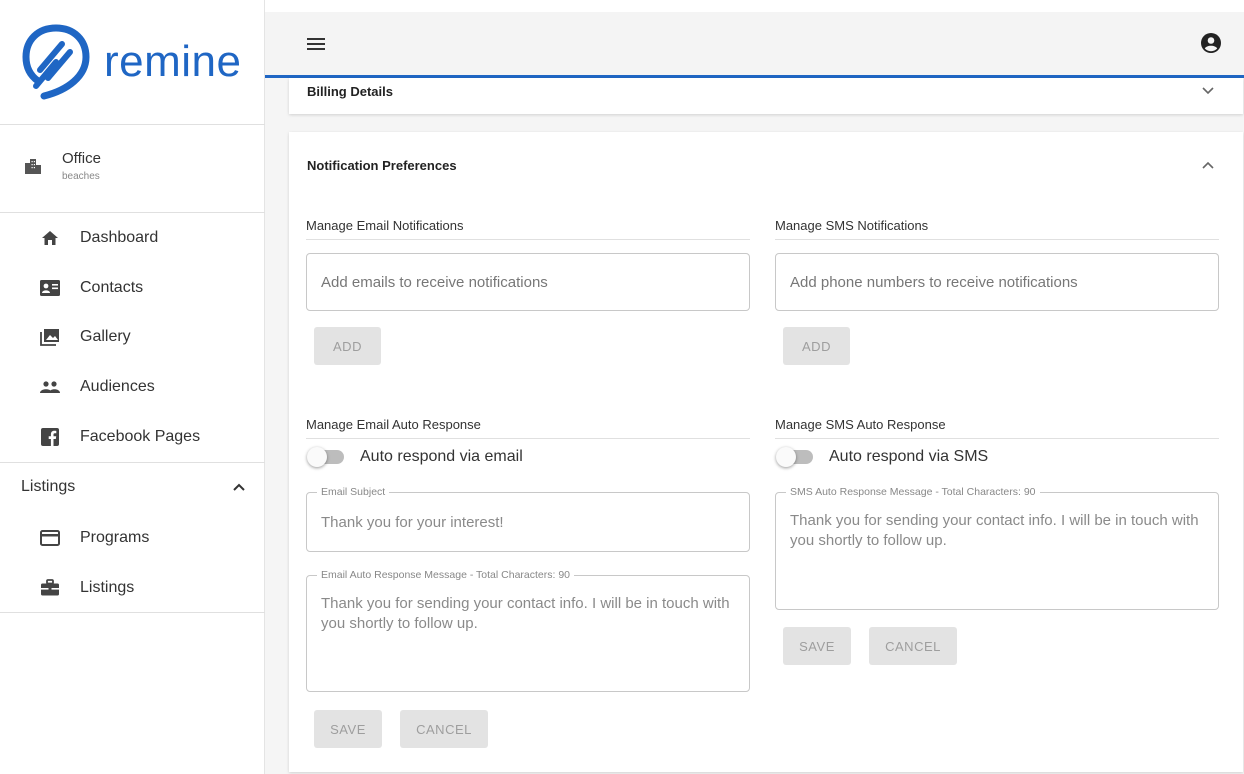 This screenshot has height=774, width=1244. I want to click on sidebar-item-contacts: Contacts, so click(91, 288).